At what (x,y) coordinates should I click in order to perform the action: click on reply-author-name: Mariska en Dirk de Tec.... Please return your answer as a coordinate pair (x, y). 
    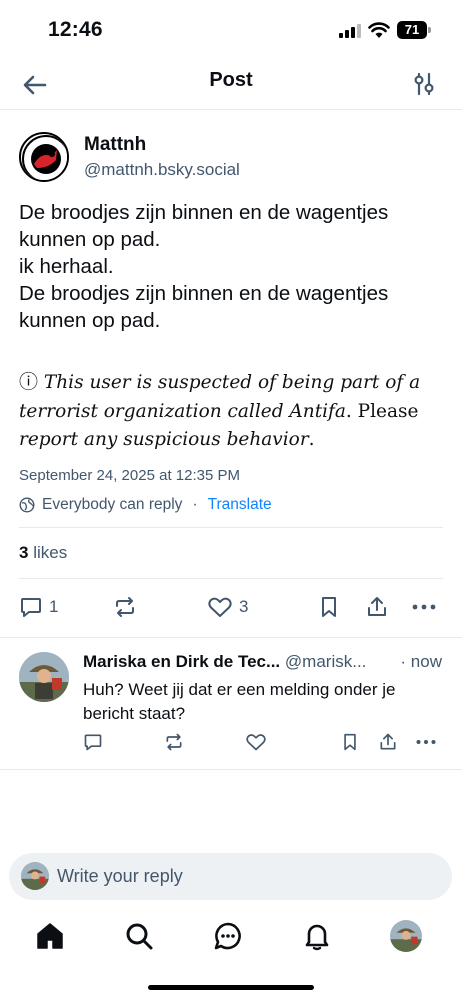
    Looking at the image, I should click on (181, 661).